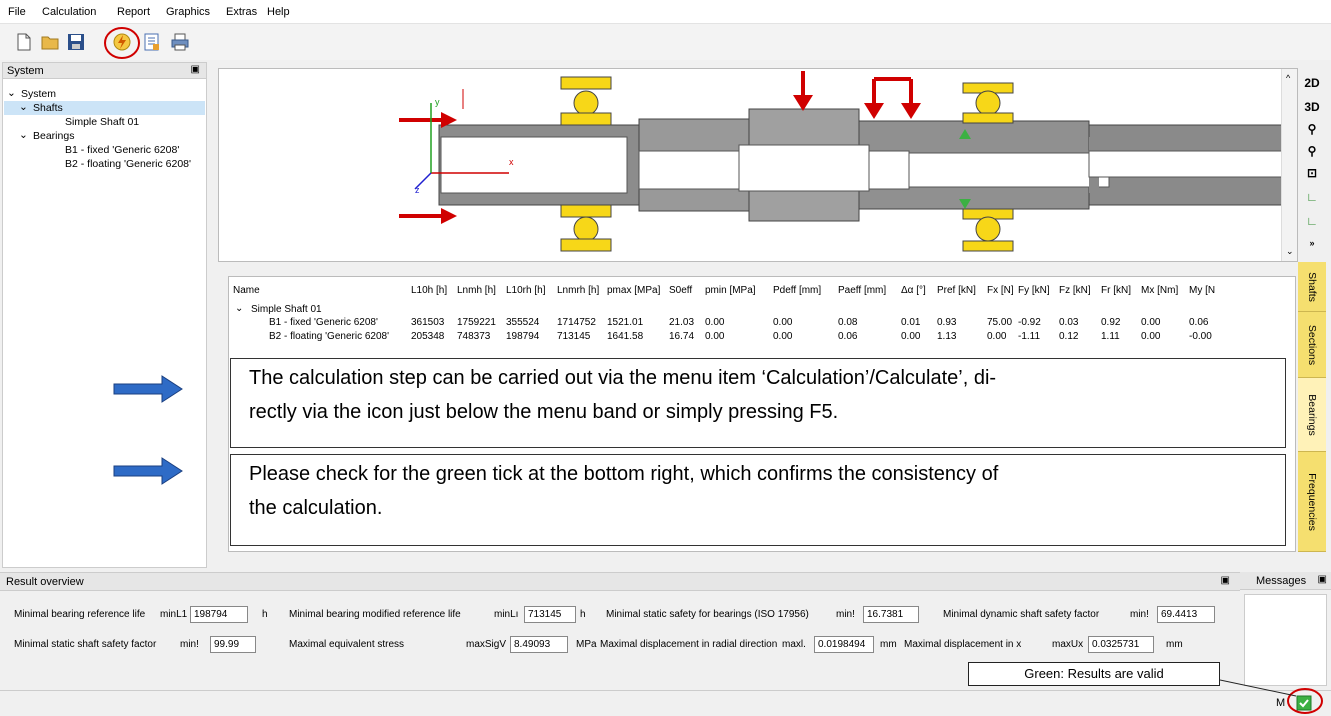  What do you see at coordinates (525, 290) in the screenshot?
I see `col-header: L10rh [h]` at bounding box center [525, 290].